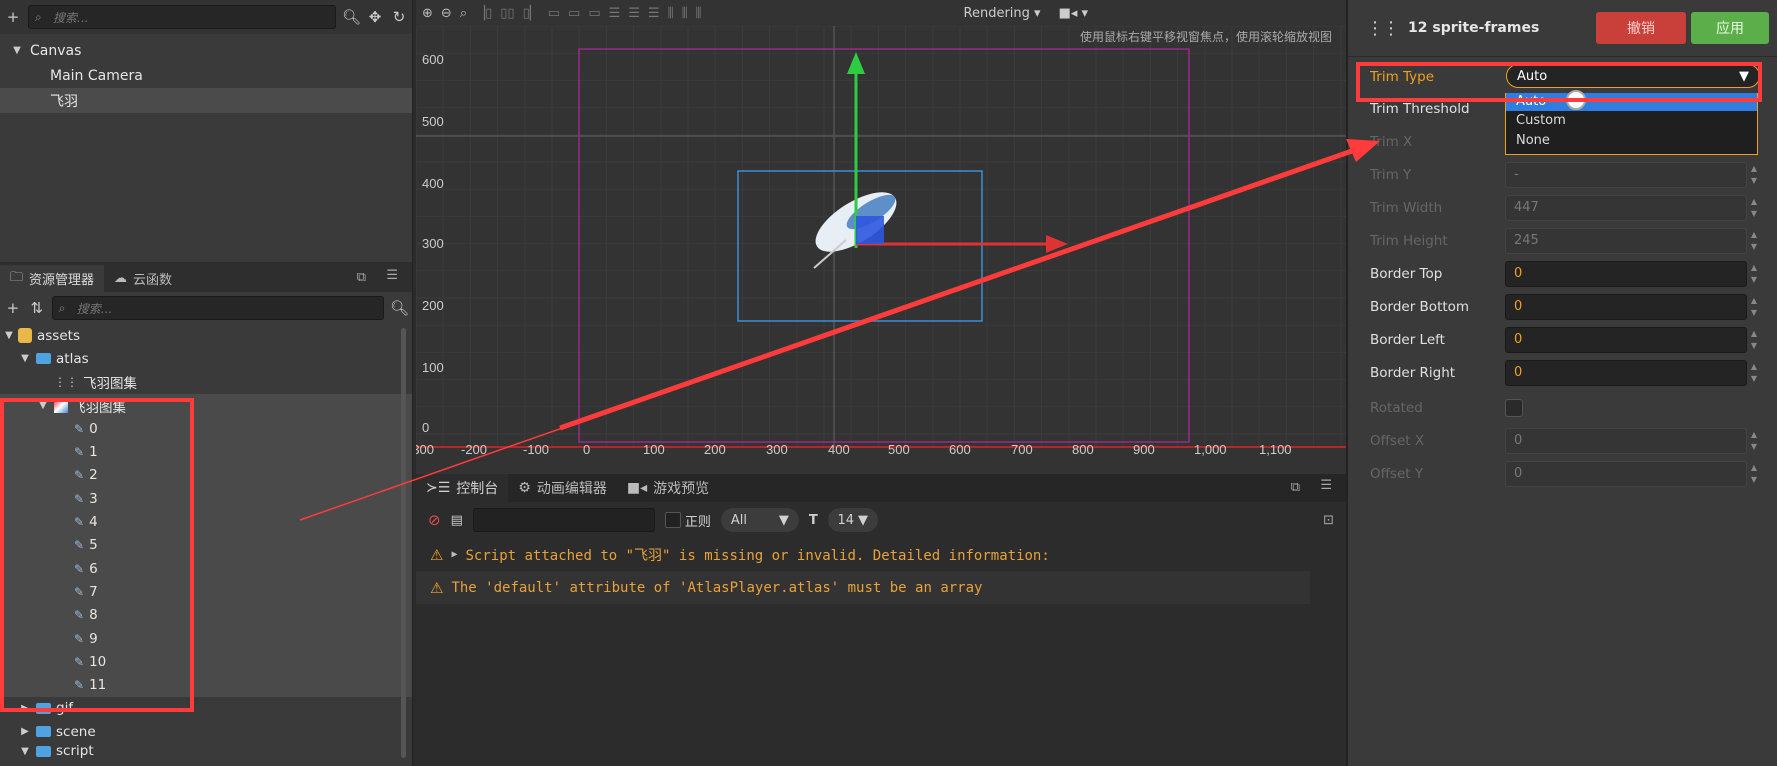  Describe the element at coordinates (554, 13) in the screenshot. I see `align-top-icon: ▭` at that location.